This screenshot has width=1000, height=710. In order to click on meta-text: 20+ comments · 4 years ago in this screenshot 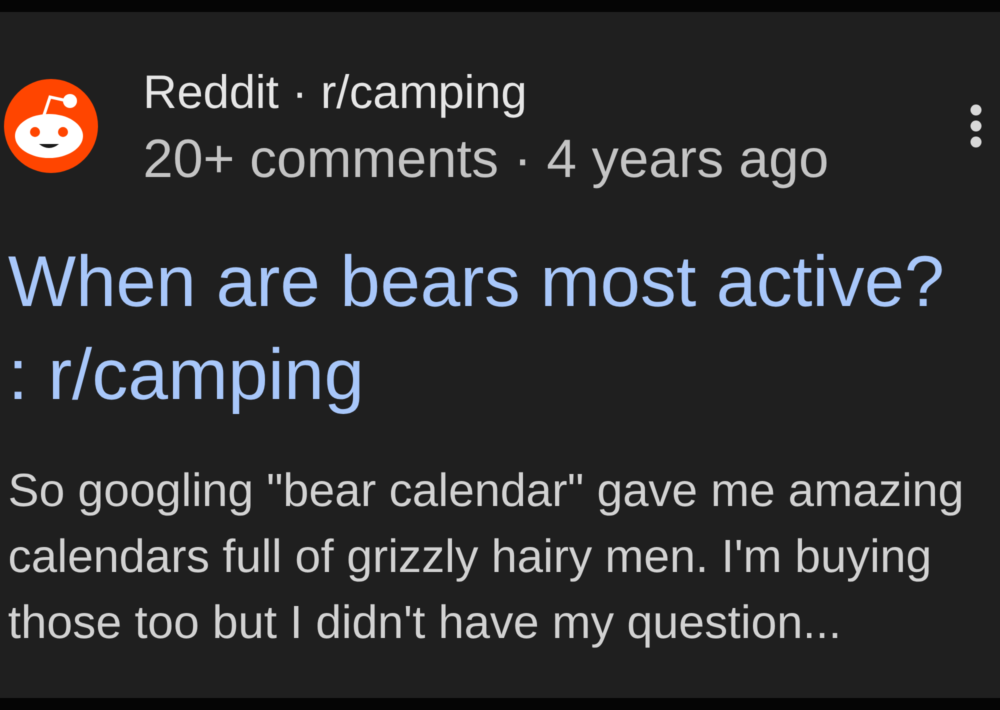, I will do `click(486, 159)`.